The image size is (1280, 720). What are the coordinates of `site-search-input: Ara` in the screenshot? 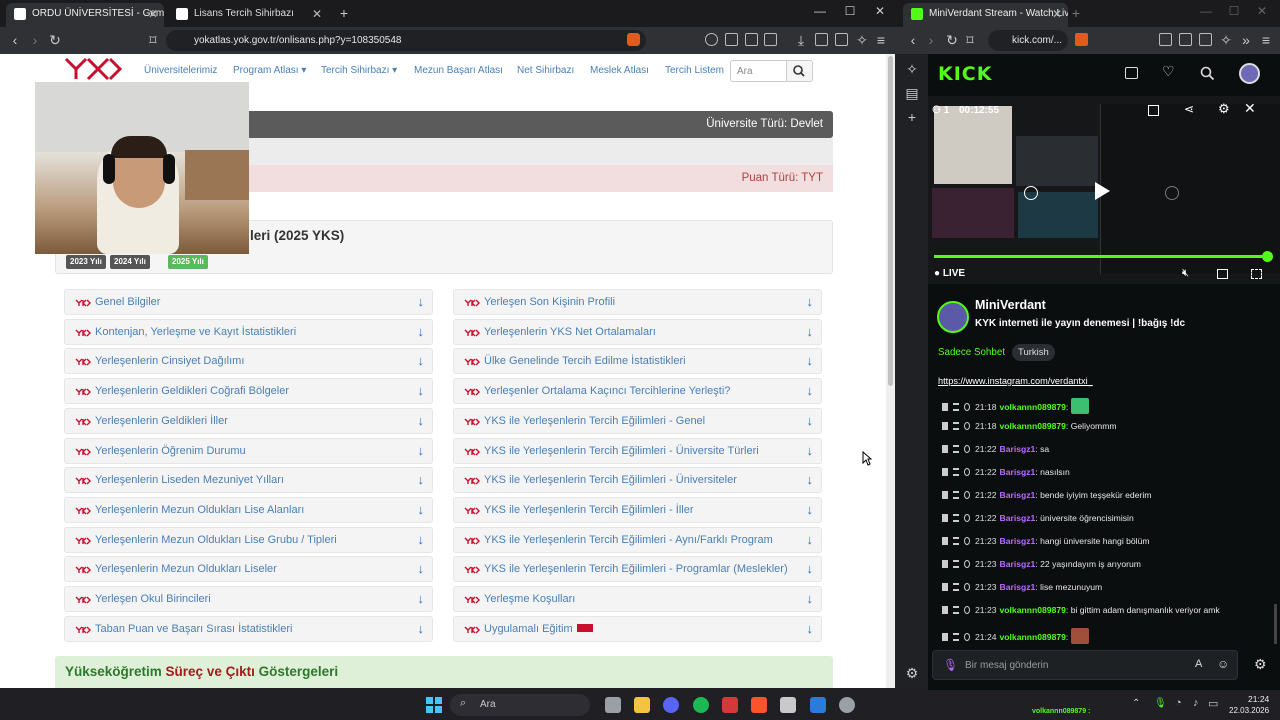 It's located at (758, 71).